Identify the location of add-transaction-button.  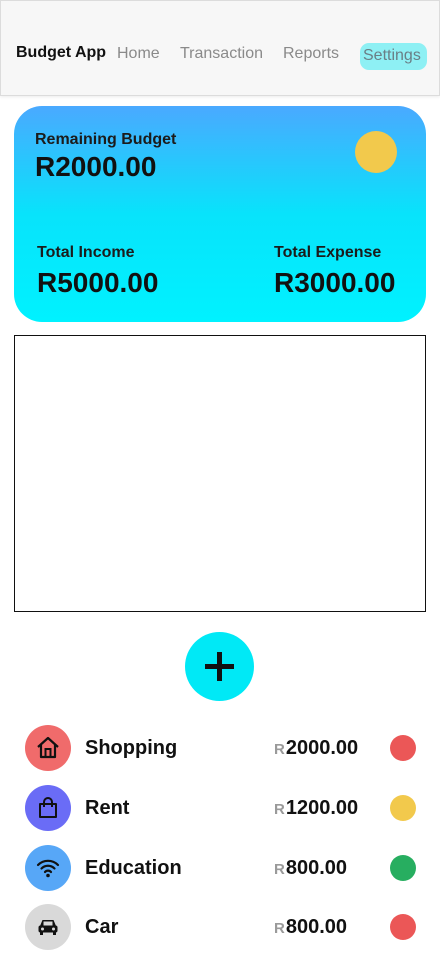
(219, 666).